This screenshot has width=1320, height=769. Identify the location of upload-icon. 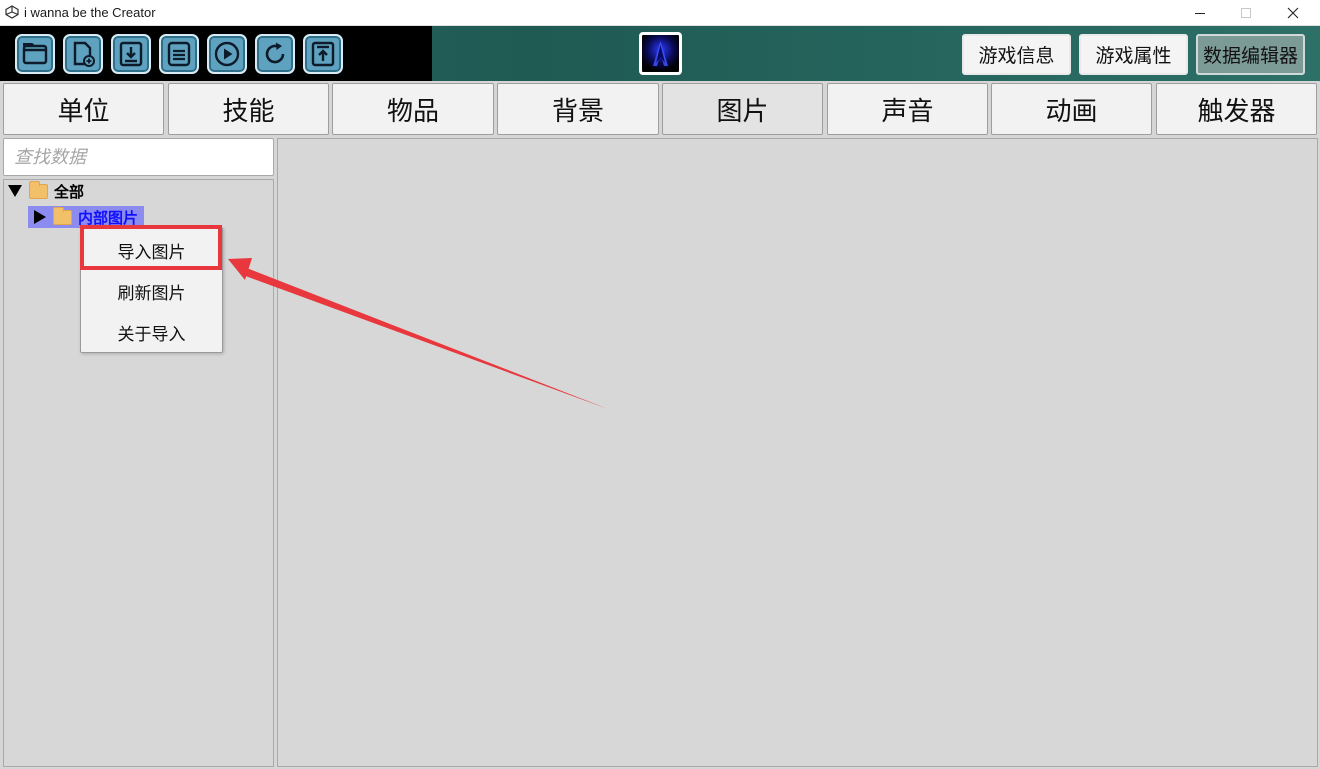
(323, 54).